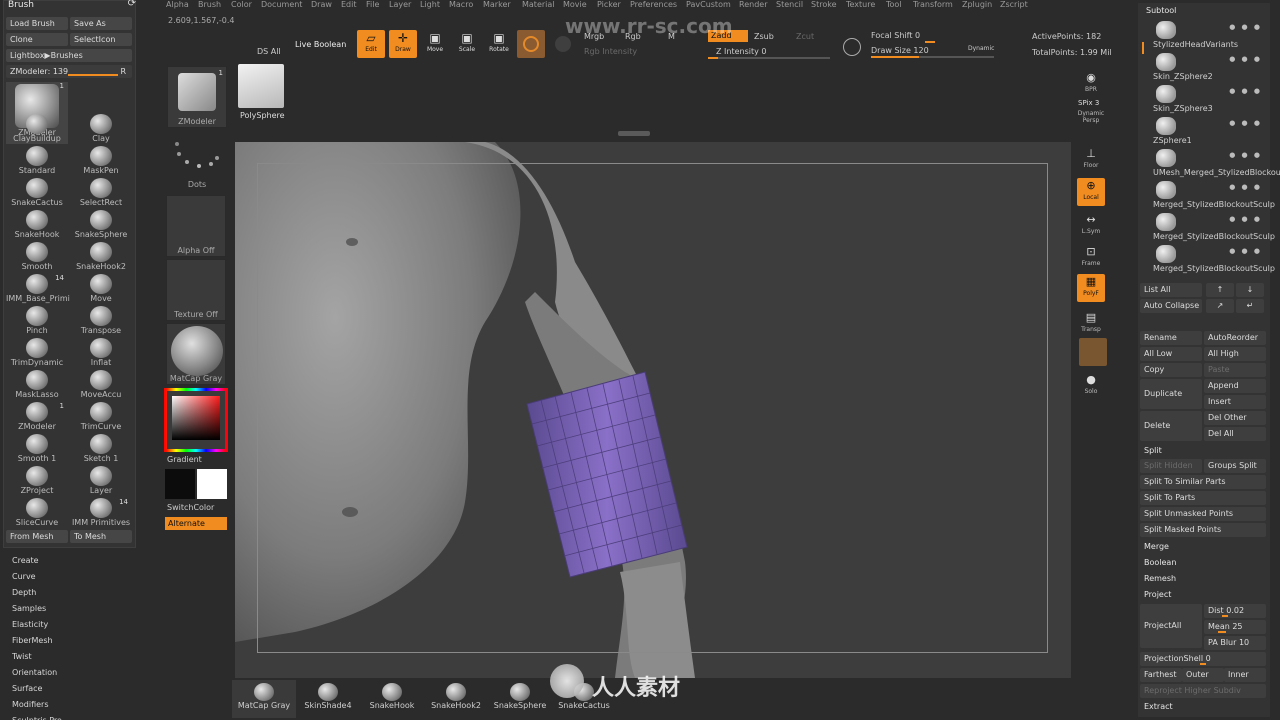 The width and height of the screenshot is (1280, 720). I want to click on color-square, so click(196, 418).